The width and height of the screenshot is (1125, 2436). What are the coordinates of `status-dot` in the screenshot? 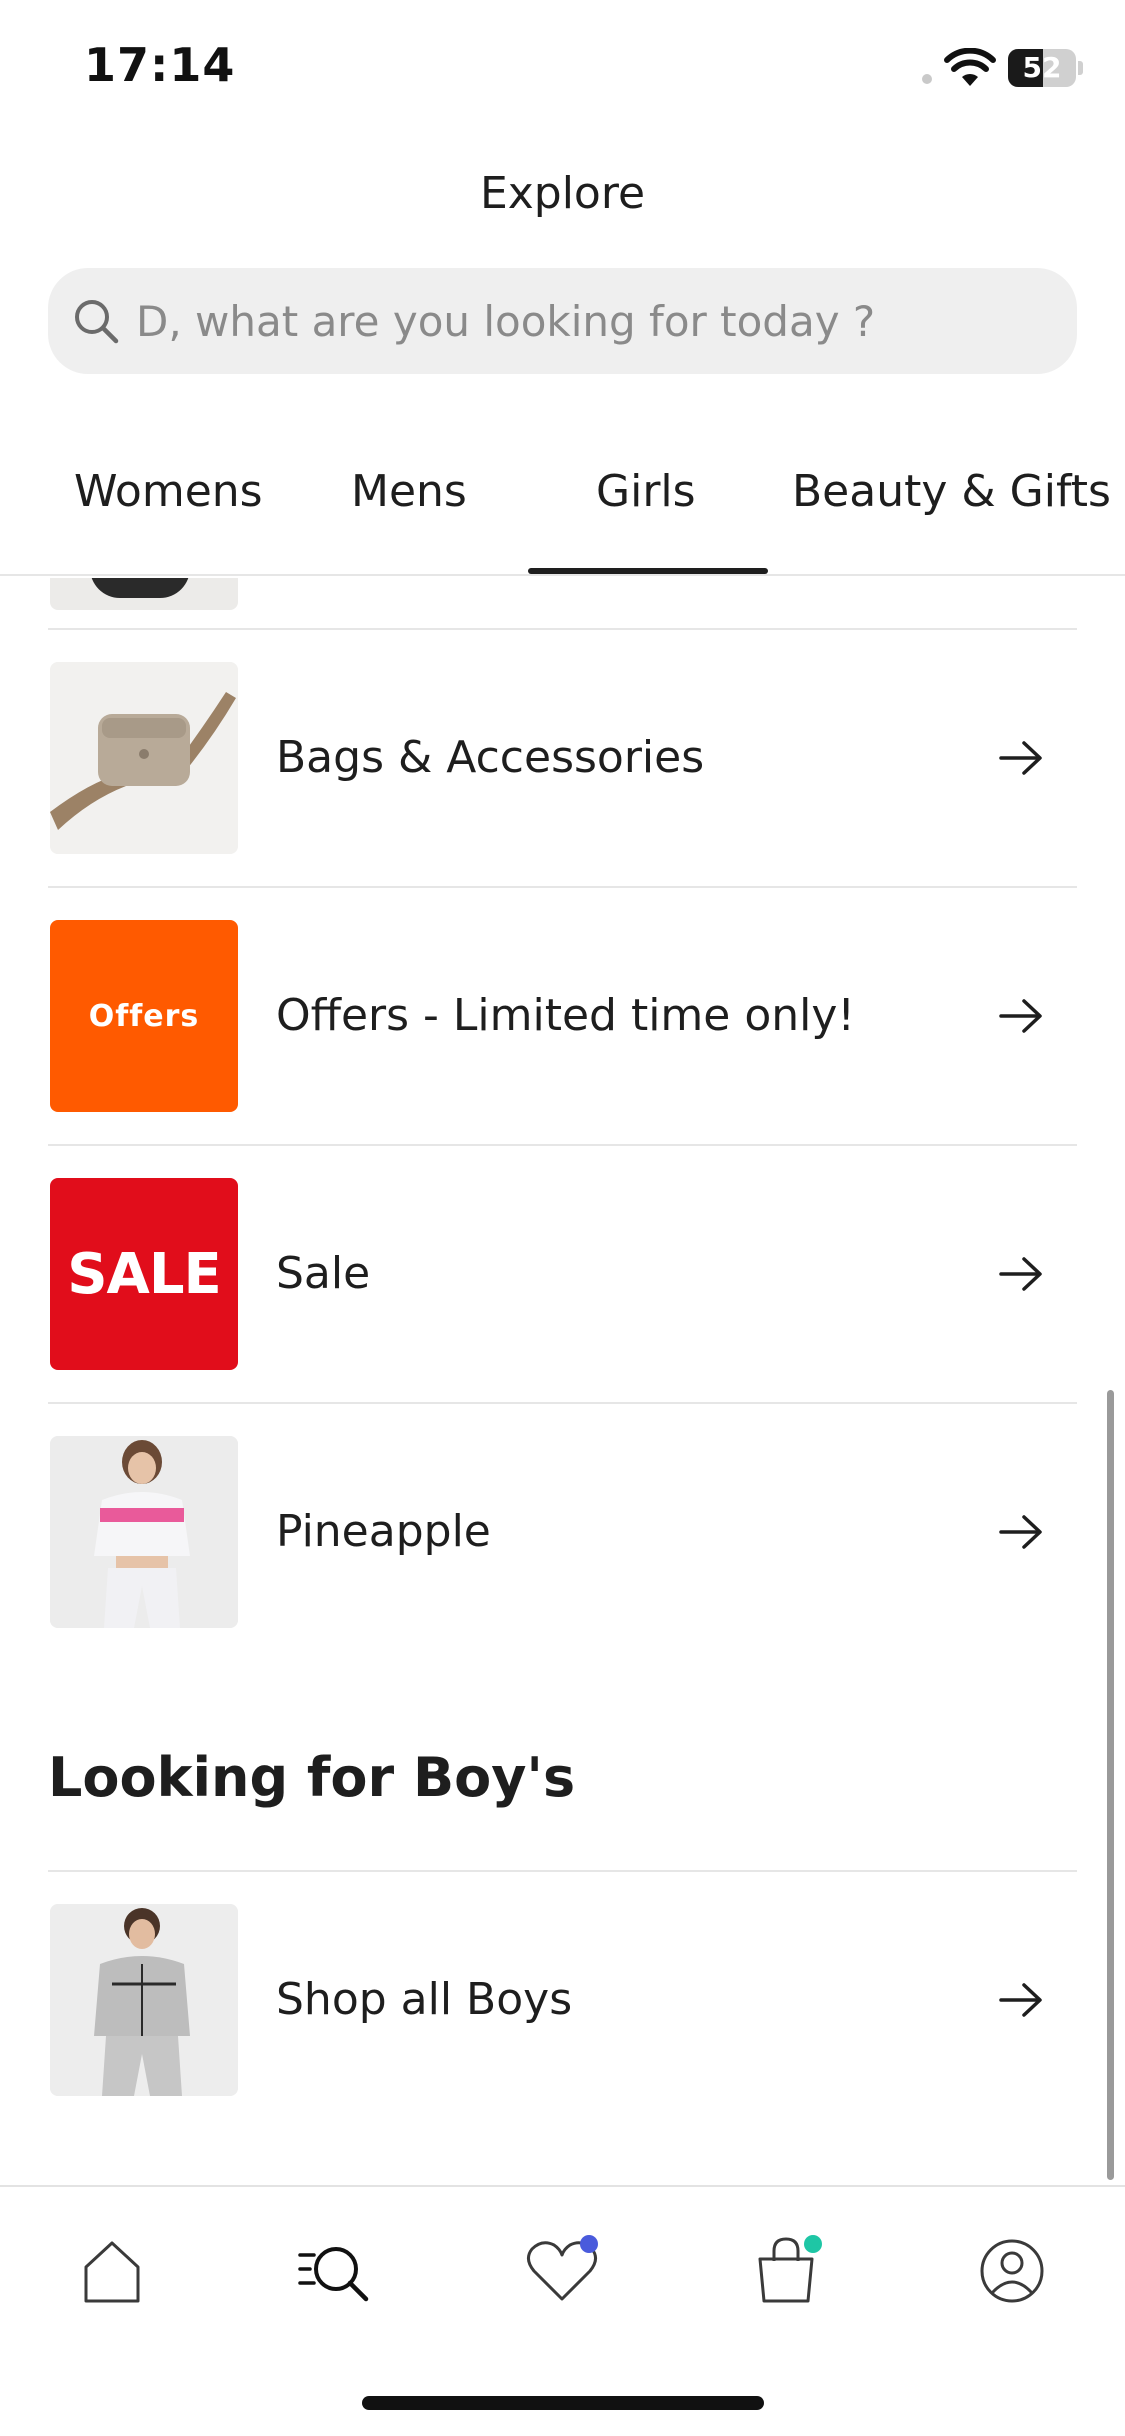 It's located at (927, 79).